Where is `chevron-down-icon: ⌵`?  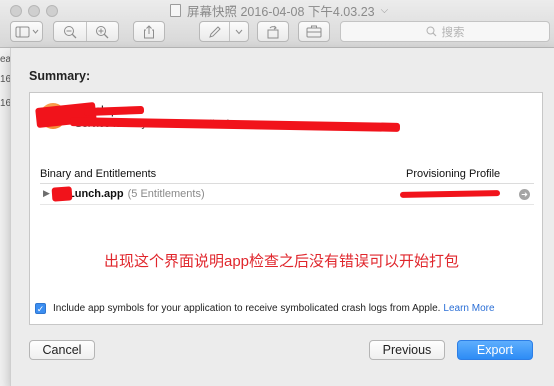
chevron-down-icon: ⌵ is located at coordinates (384, 10).